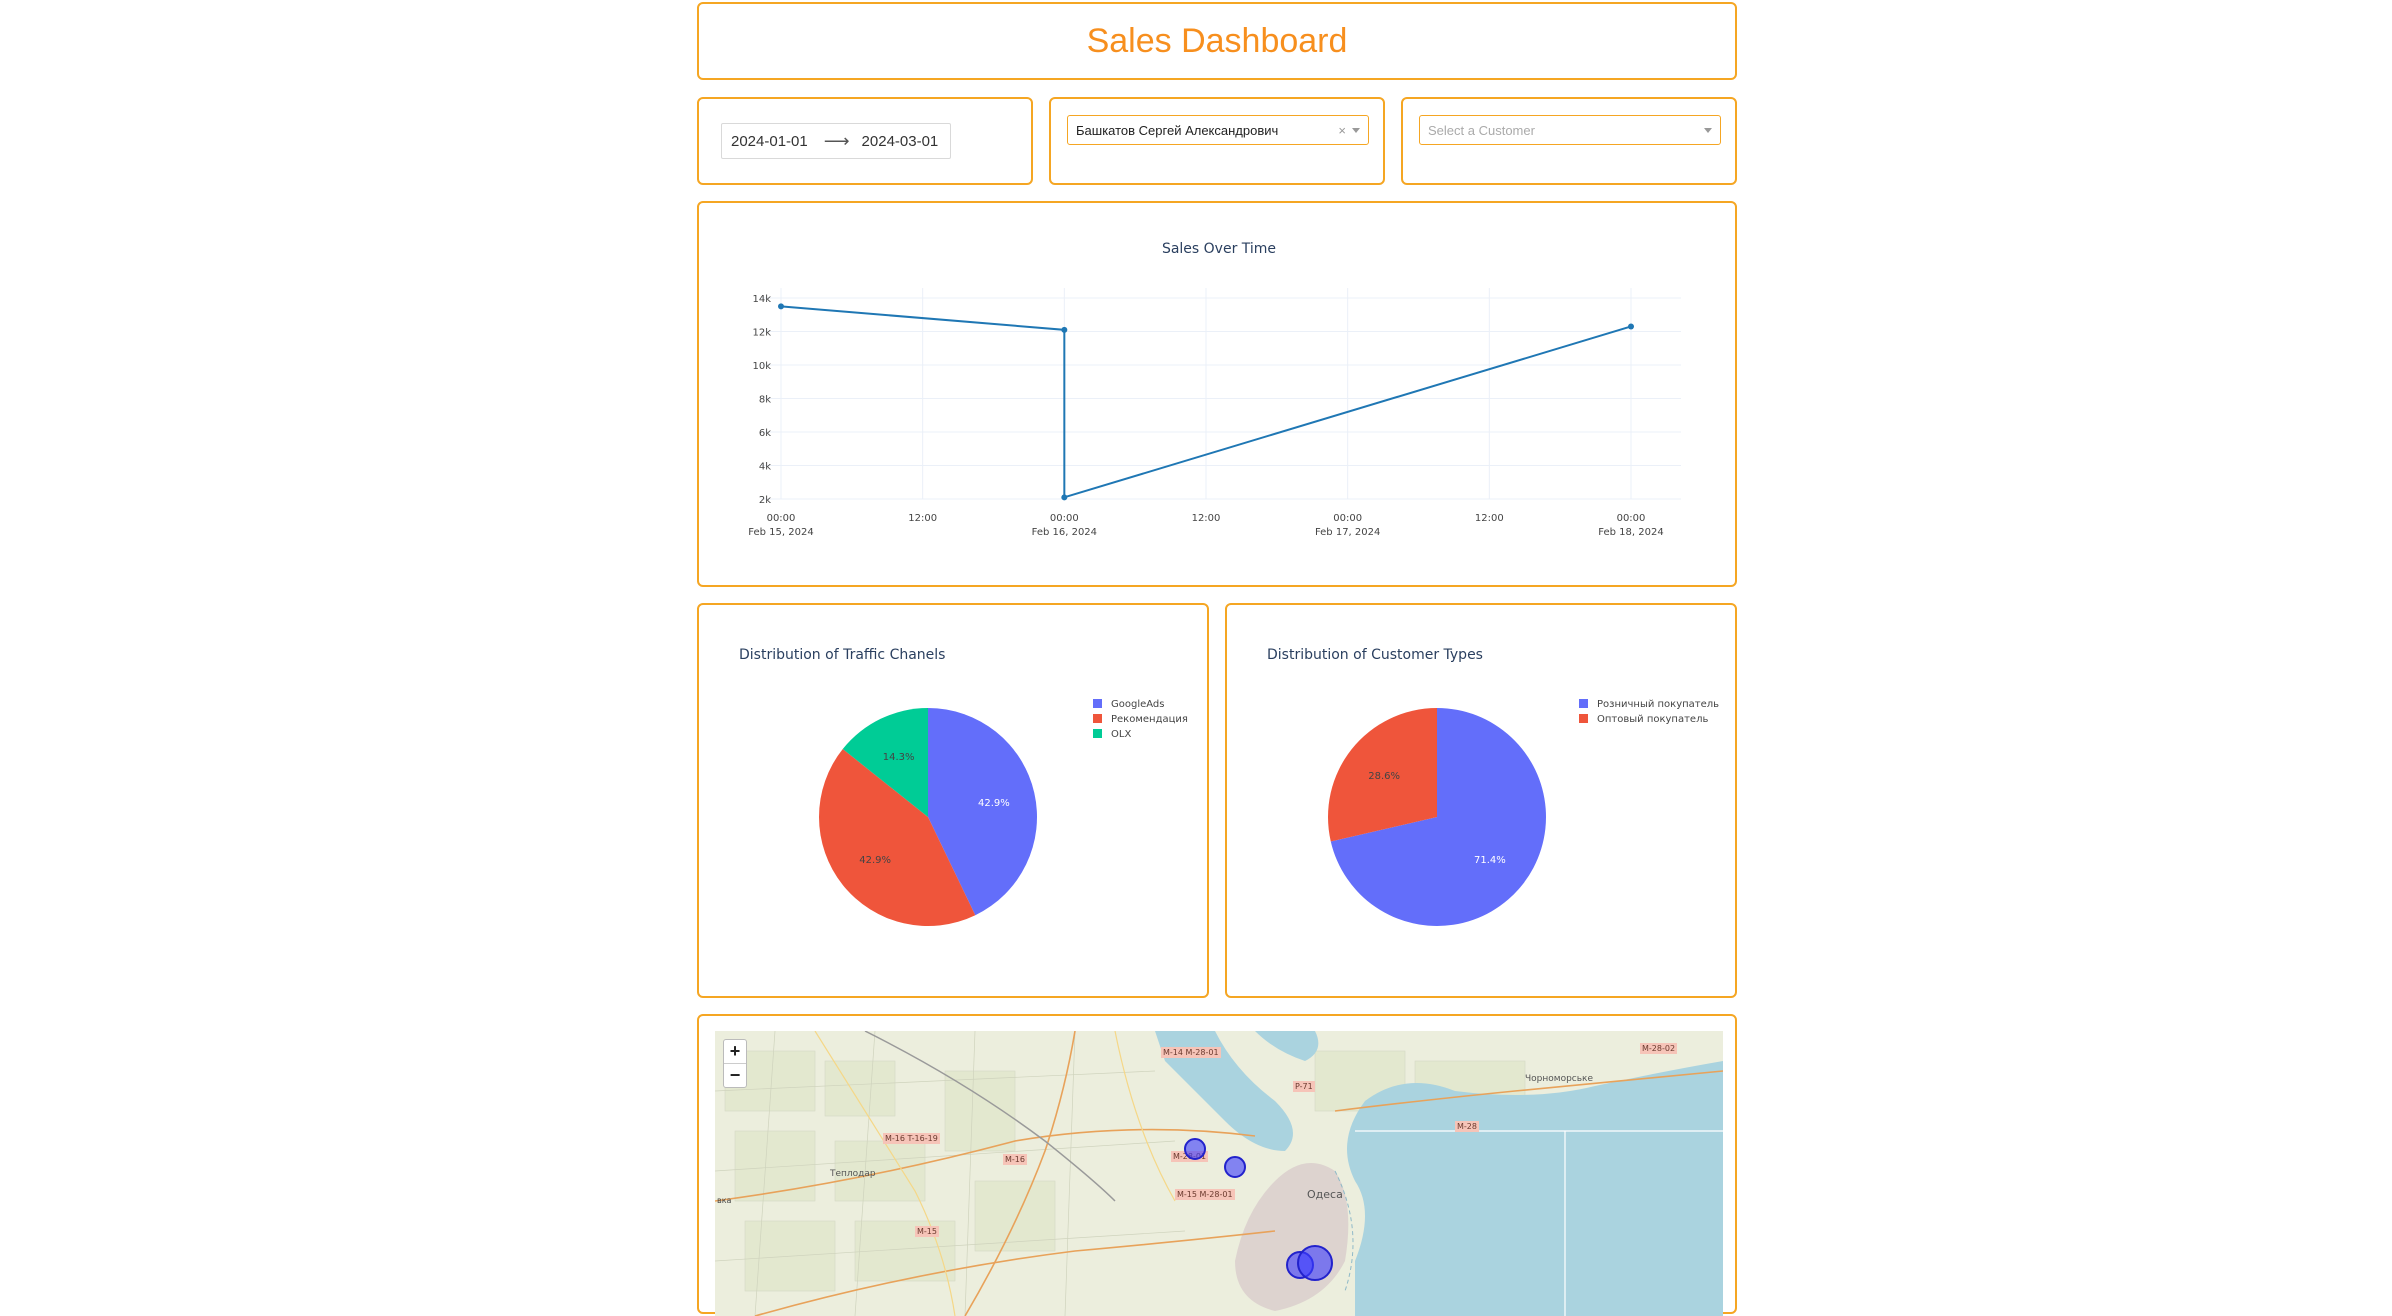 The image size is (2392, 1316). I want to click on x-tick-date-label: Feb 15, 2024, so click(780, 532).